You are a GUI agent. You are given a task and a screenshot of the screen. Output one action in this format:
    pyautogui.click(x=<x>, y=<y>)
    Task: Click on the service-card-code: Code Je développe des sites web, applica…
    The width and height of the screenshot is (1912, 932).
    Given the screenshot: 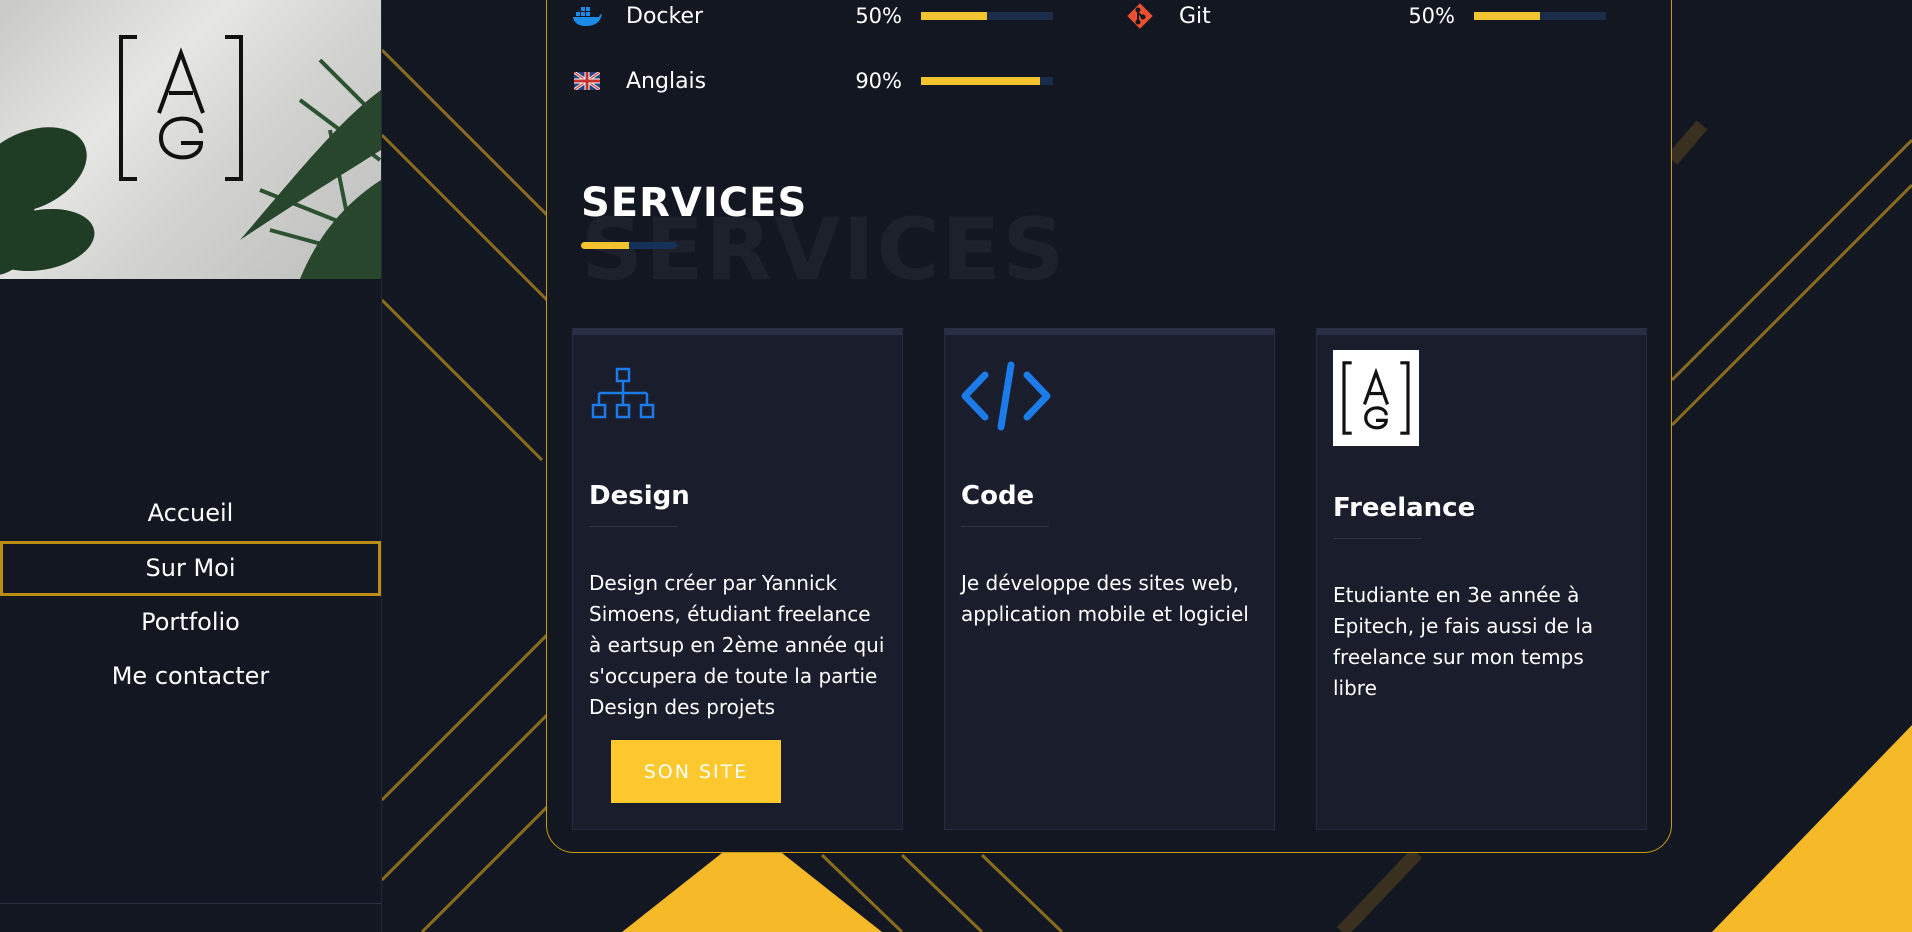 What is the action you would take?
    pyautogui.click(x=1109, y=579)
    